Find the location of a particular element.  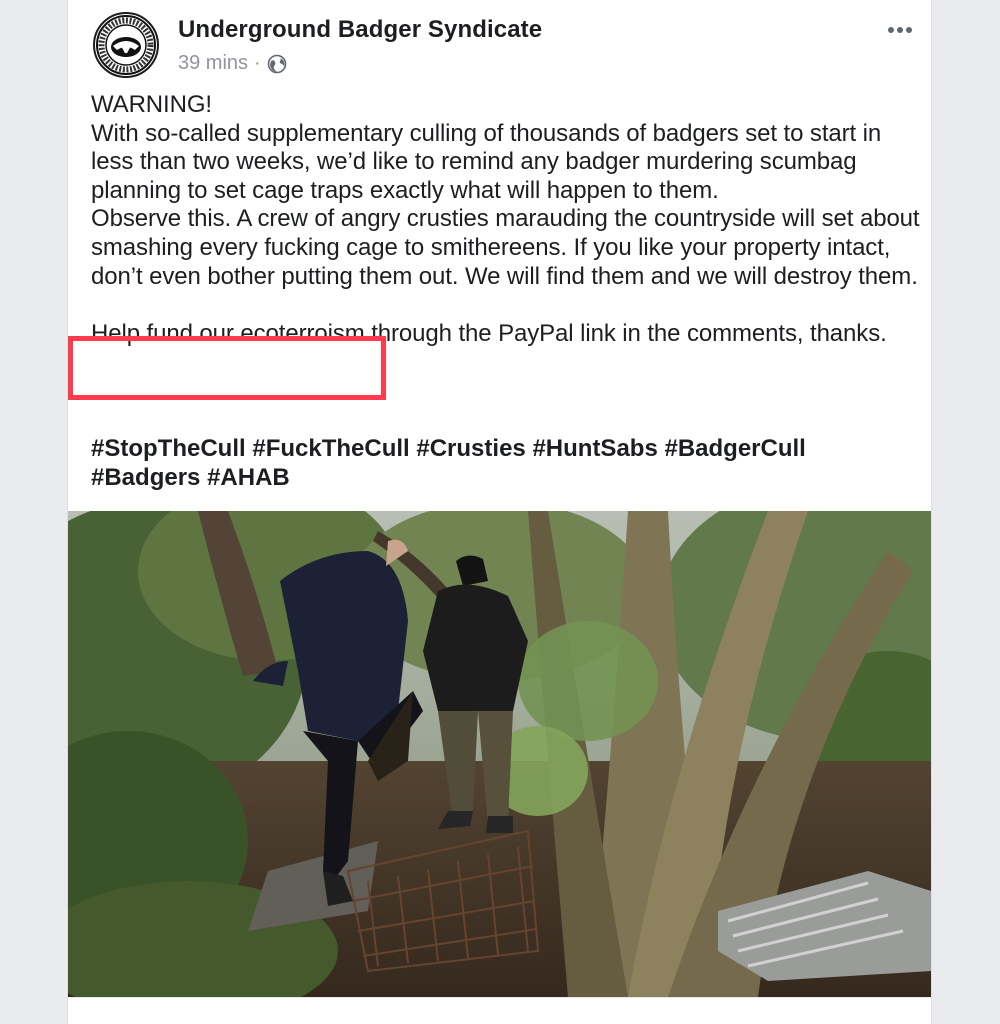

hashtag-link: #Crusties is located at coordinates (470, 448).